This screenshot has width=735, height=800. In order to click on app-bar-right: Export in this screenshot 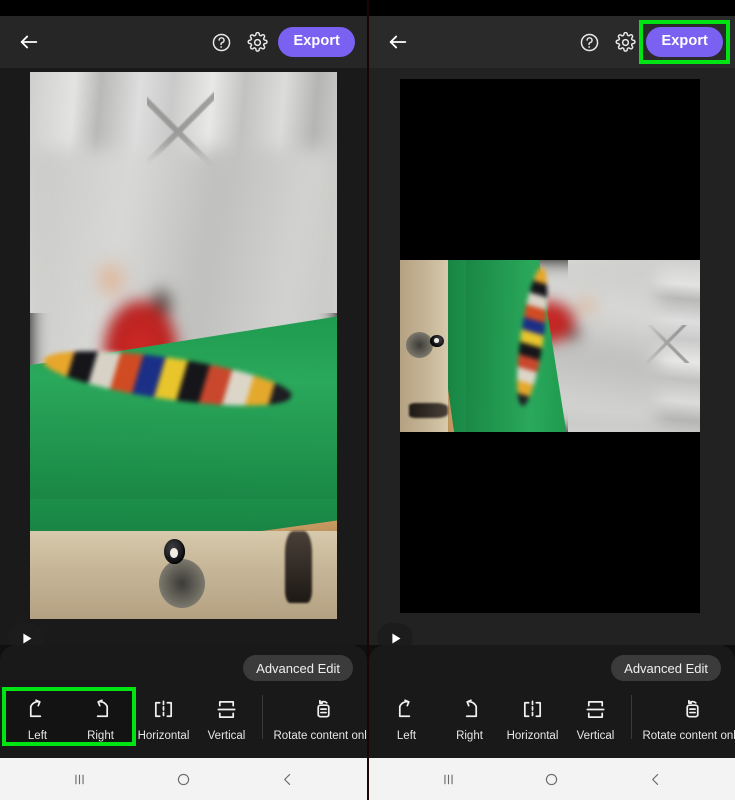, I will do `click(552, 42)`.